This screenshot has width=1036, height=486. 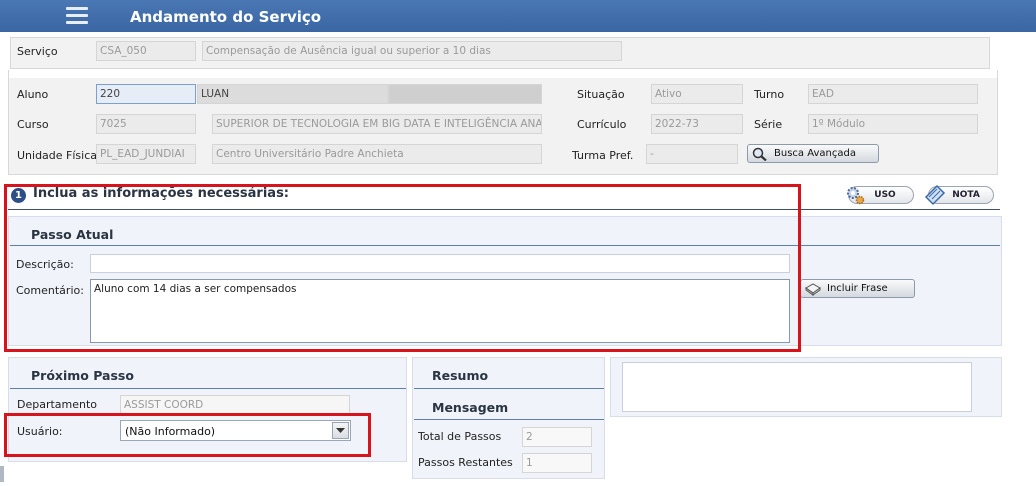 What do you see at coordinates (602, 124) in the screenshot?
I see `curriculo-label: Currículo` at bounding box center [602, 124].